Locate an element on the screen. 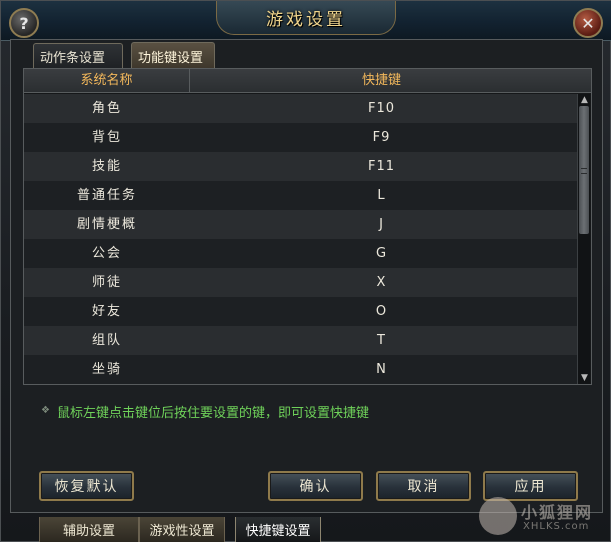 The image size is (611, 542). hotkey-cell: F10 is located at coordinates (381, 108).